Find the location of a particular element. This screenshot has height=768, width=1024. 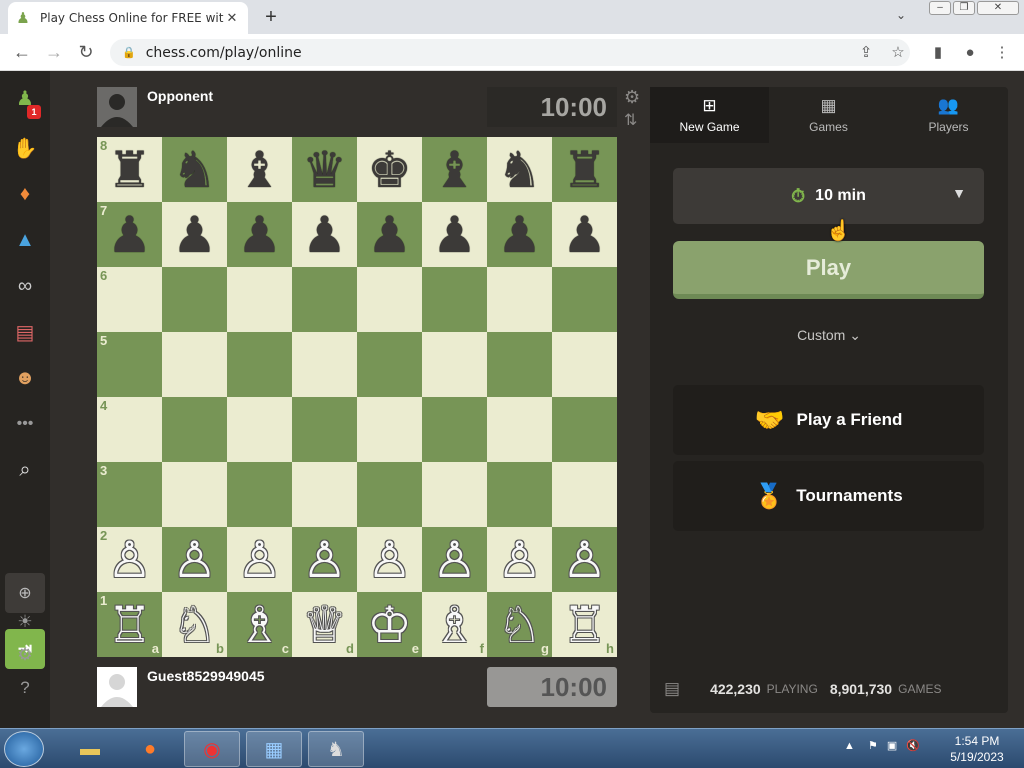

board-square-c1: c ♗ is located at coordinates (259, 624).